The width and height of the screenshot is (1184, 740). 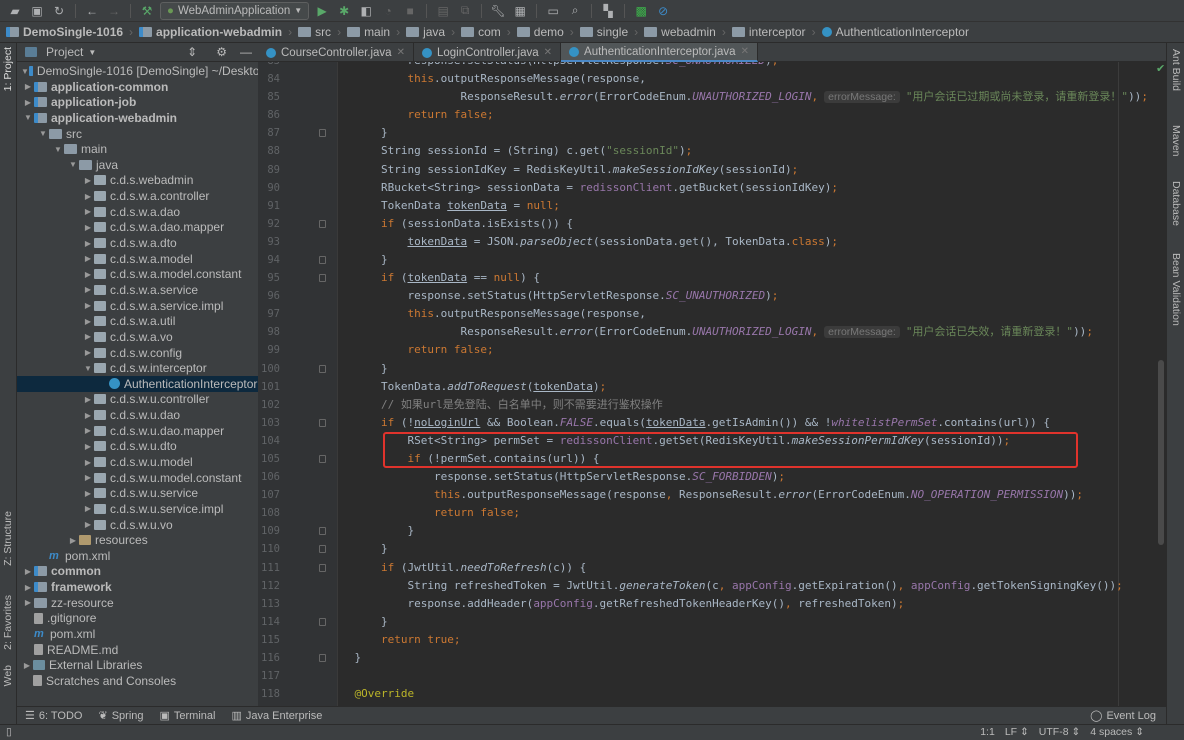 What do you see at coordinates (137, 681) in the screenshot?
I see `tree-item: Scratches and Consoles` at bounding box center [137, 681].